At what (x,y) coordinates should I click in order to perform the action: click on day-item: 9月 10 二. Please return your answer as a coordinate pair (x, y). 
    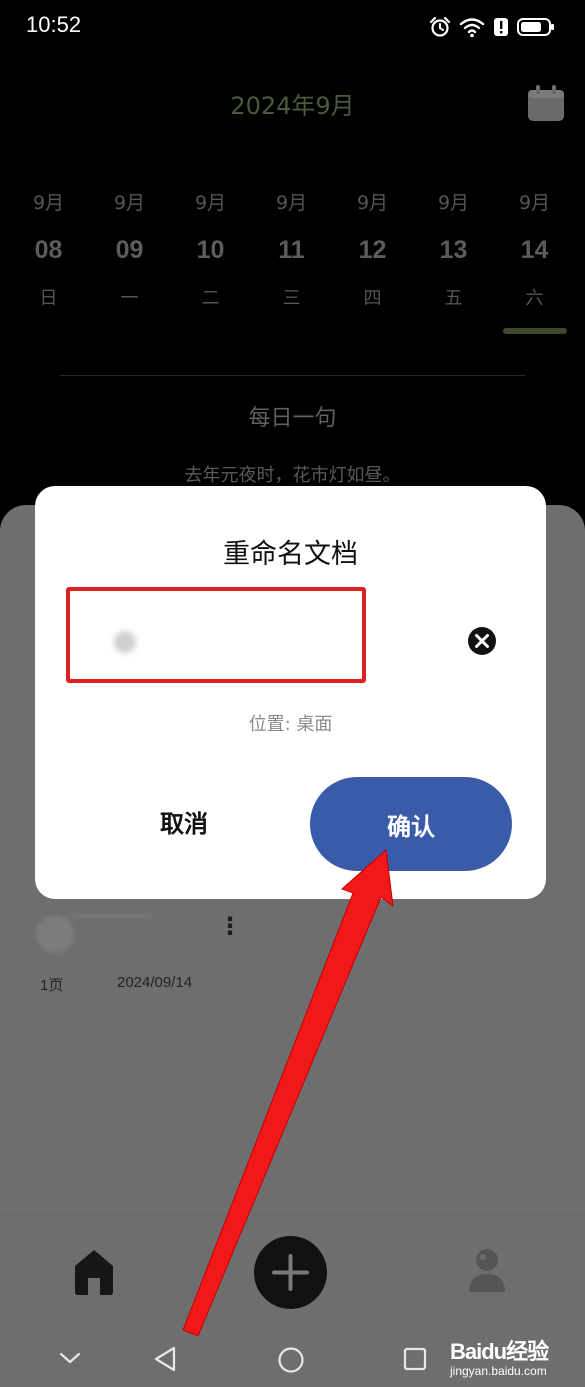
    Looking at the image, I should click on (210, 249).